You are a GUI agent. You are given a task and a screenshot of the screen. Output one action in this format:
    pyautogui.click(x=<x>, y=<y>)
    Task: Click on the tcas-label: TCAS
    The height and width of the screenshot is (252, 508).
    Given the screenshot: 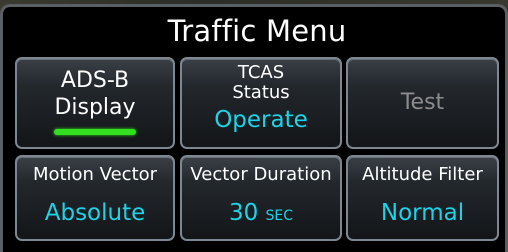 What is the action you would take?
    pyautogui.click(x=261, y=72)
    